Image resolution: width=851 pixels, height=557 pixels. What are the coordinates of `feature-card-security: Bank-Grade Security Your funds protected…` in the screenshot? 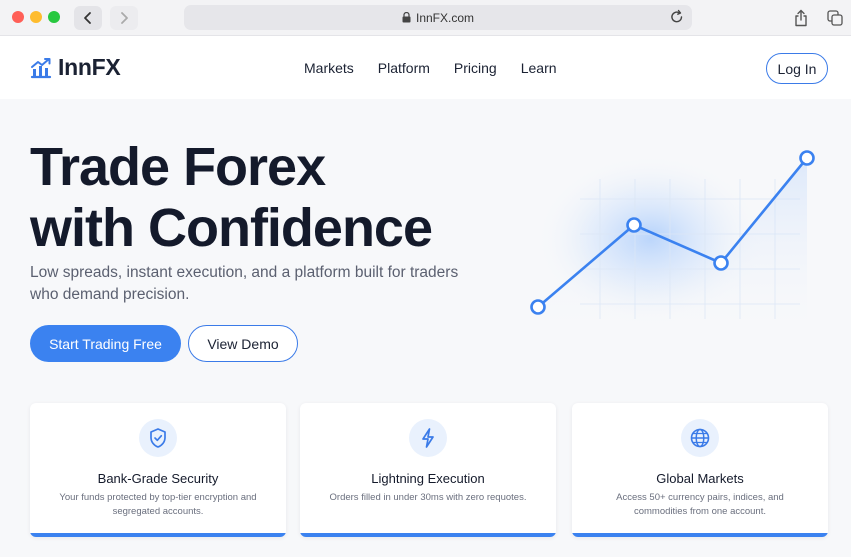 It's located at (158, 470).